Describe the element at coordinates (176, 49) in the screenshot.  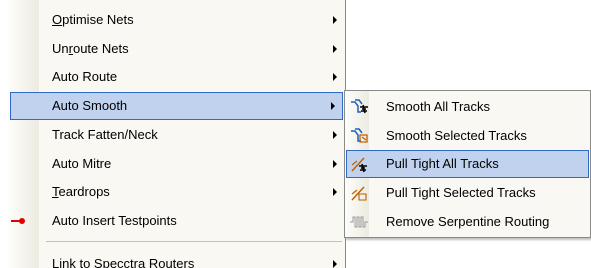
I see `menu-item-unroute-nets: Unroute Nets` at that location.